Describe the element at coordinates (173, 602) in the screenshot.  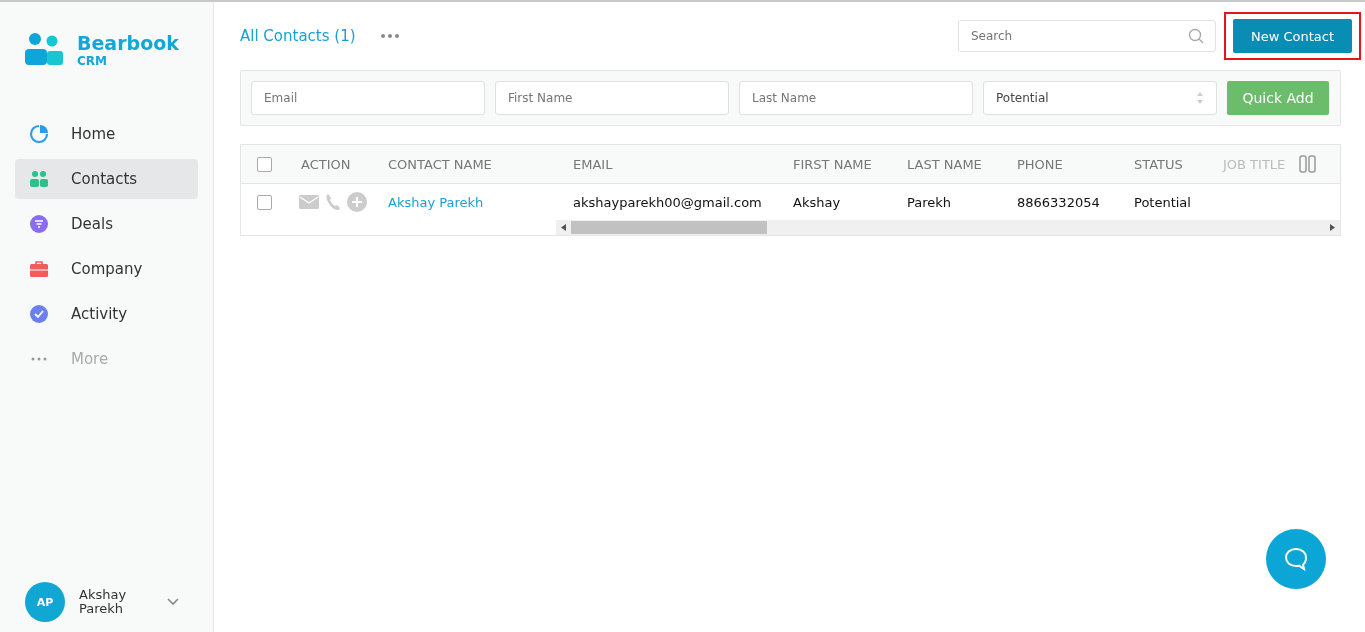
I see `chevron-down-icon` at that location.